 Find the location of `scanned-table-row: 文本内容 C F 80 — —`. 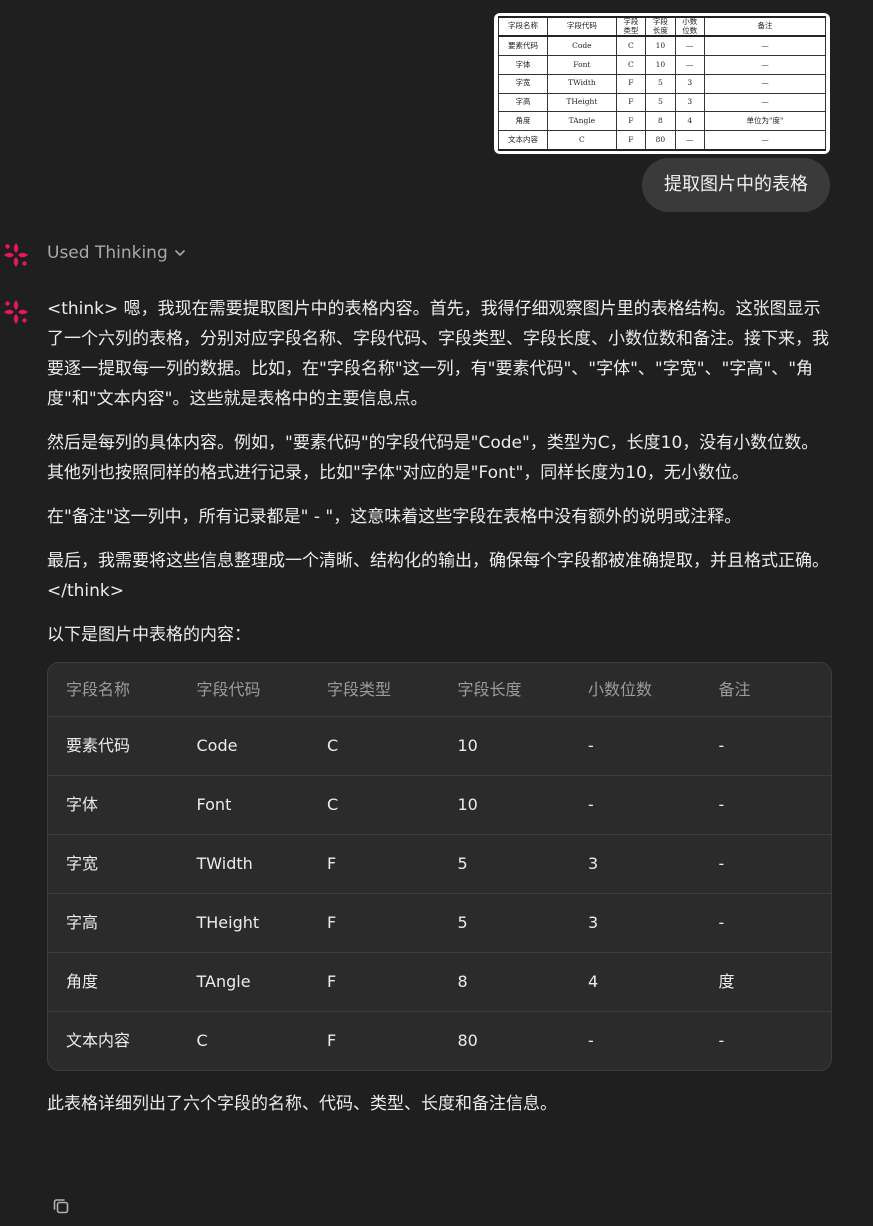

scanned-table-row: 文本内容 C F 80 — — is located at coordinates (662, 140).